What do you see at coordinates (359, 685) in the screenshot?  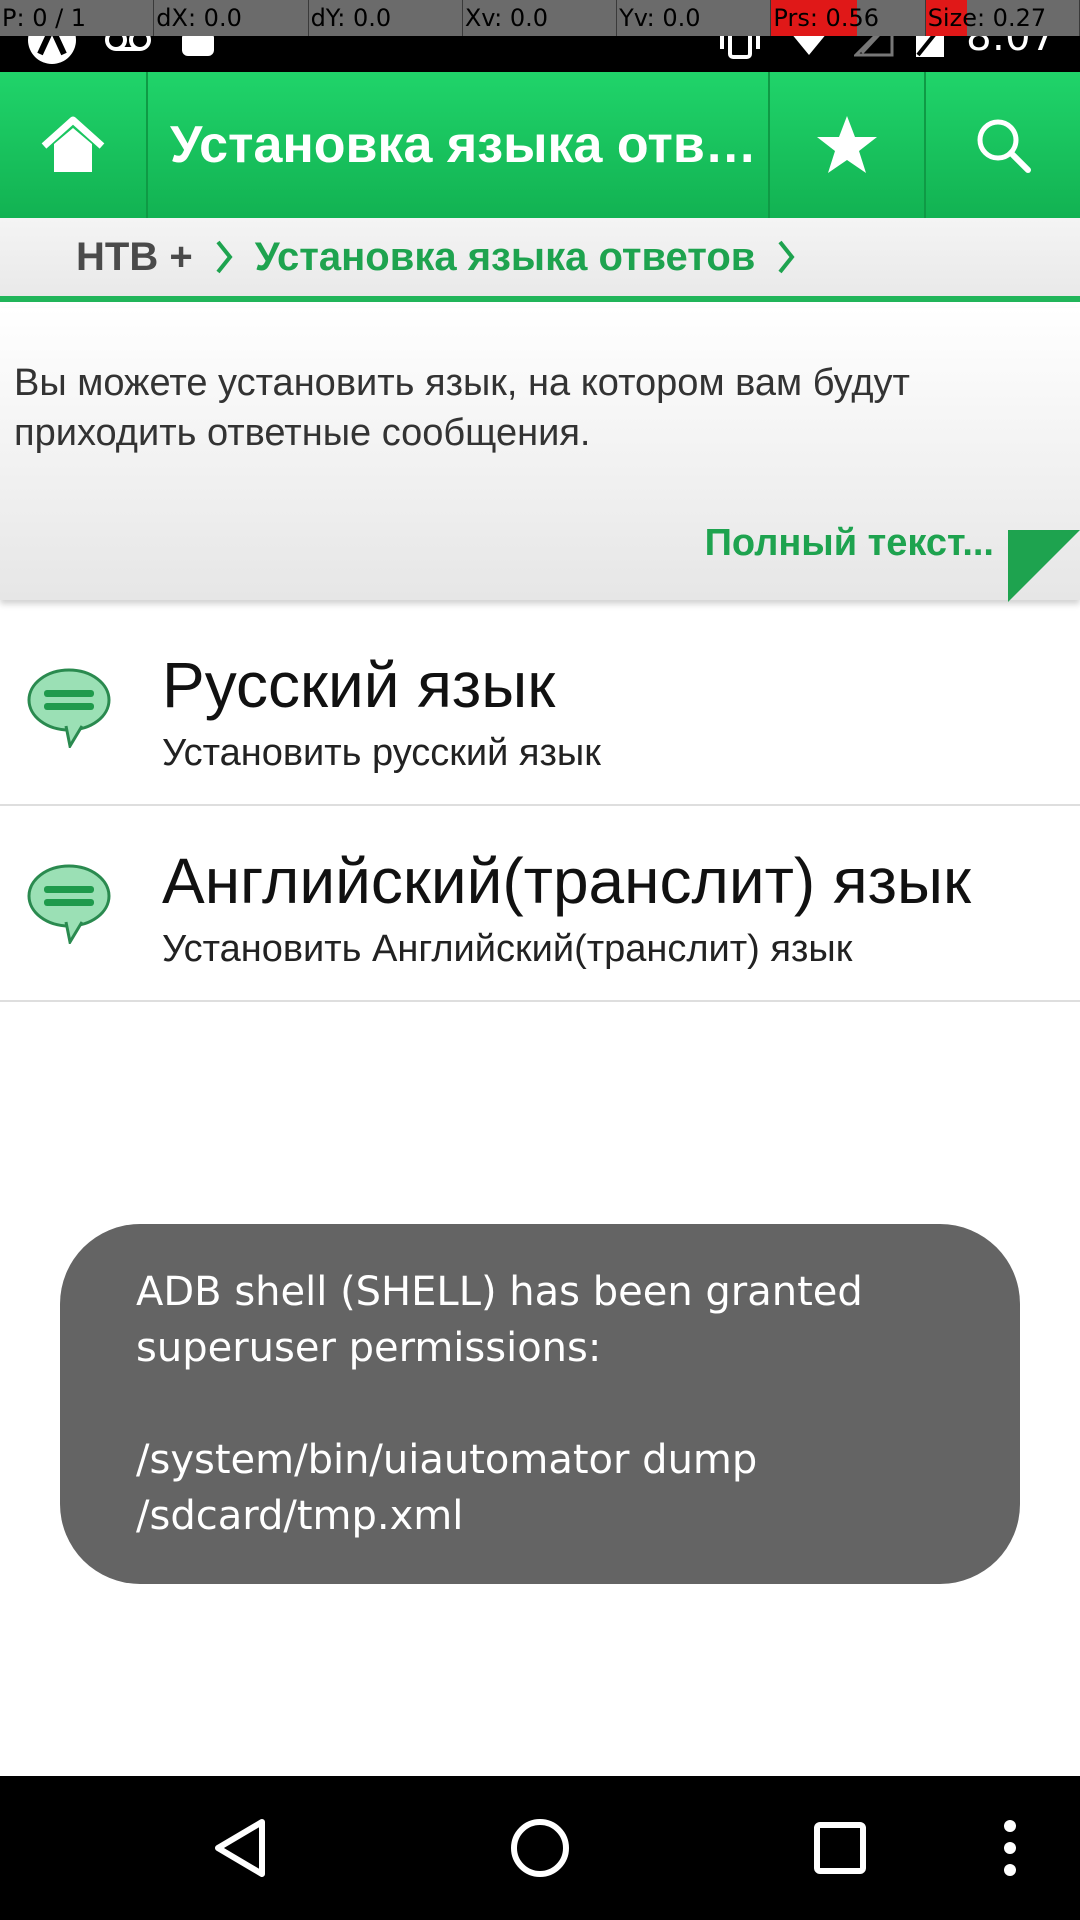 I see `list-item-title: Русский язык` at bounding box center [359, 685].